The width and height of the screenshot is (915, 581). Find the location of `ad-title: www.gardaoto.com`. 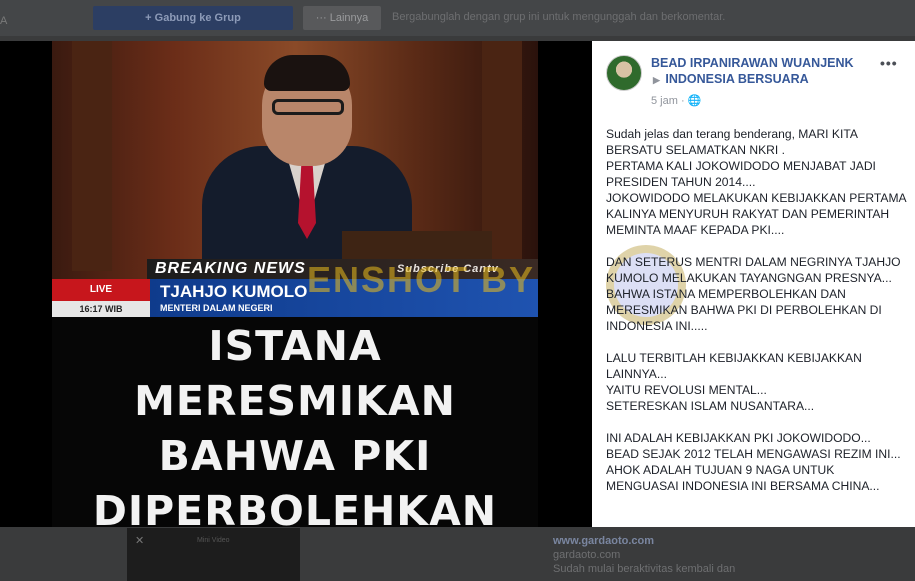

ad-title: www.gardaoto.com is located at coordinates (644, 541).